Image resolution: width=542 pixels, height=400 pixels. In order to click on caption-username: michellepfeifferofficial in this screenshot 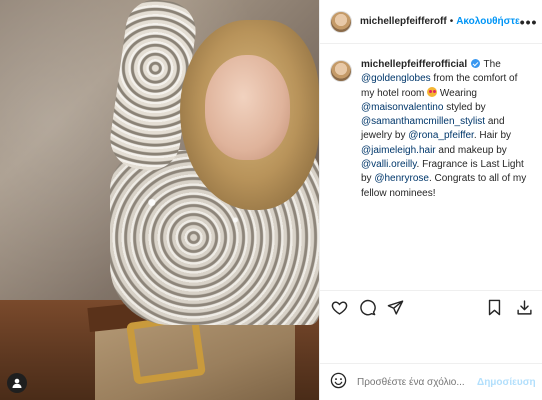, I will do `click(414, 64)`.